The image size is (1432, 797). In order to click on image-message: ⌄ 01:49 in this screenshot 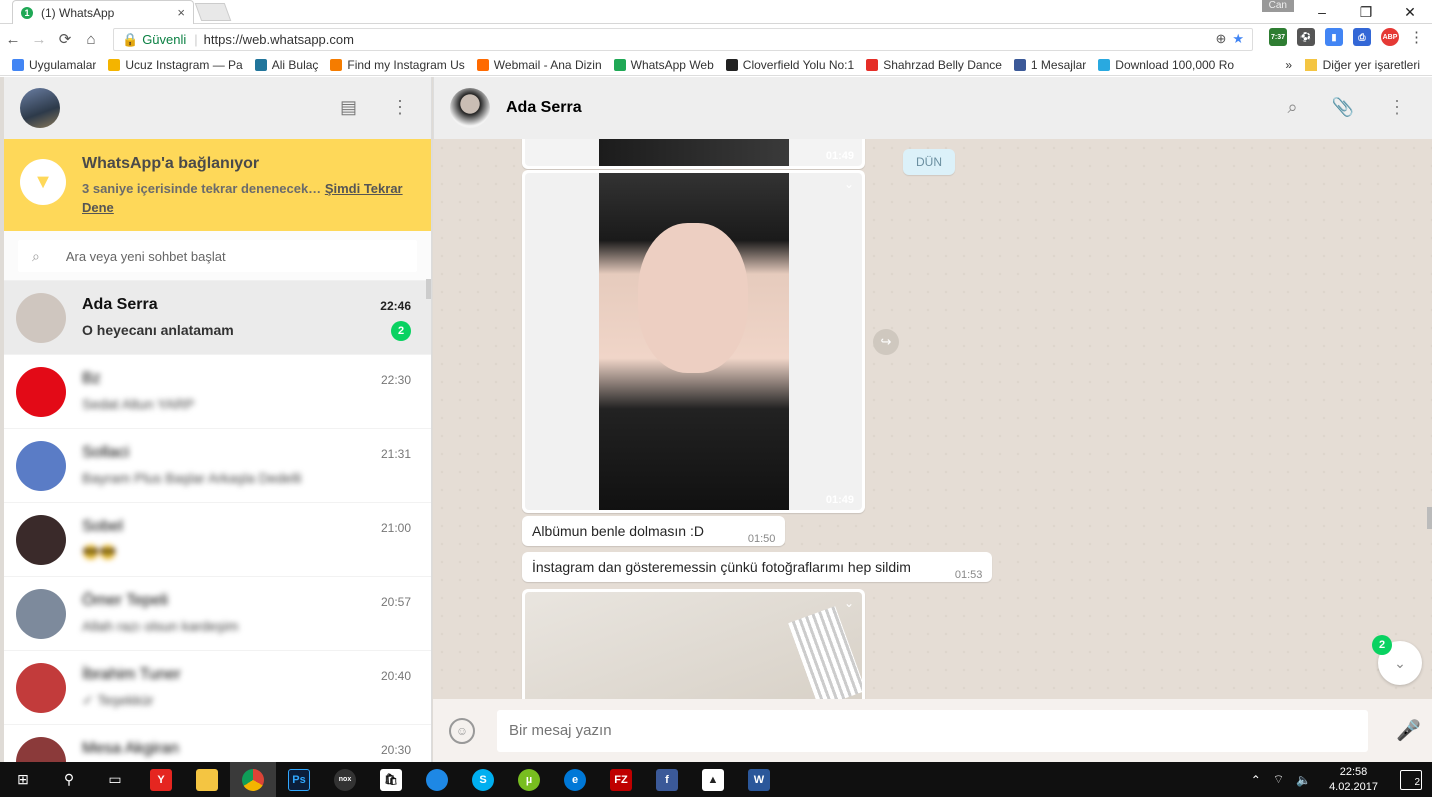, I will do `click(693, 341)`.